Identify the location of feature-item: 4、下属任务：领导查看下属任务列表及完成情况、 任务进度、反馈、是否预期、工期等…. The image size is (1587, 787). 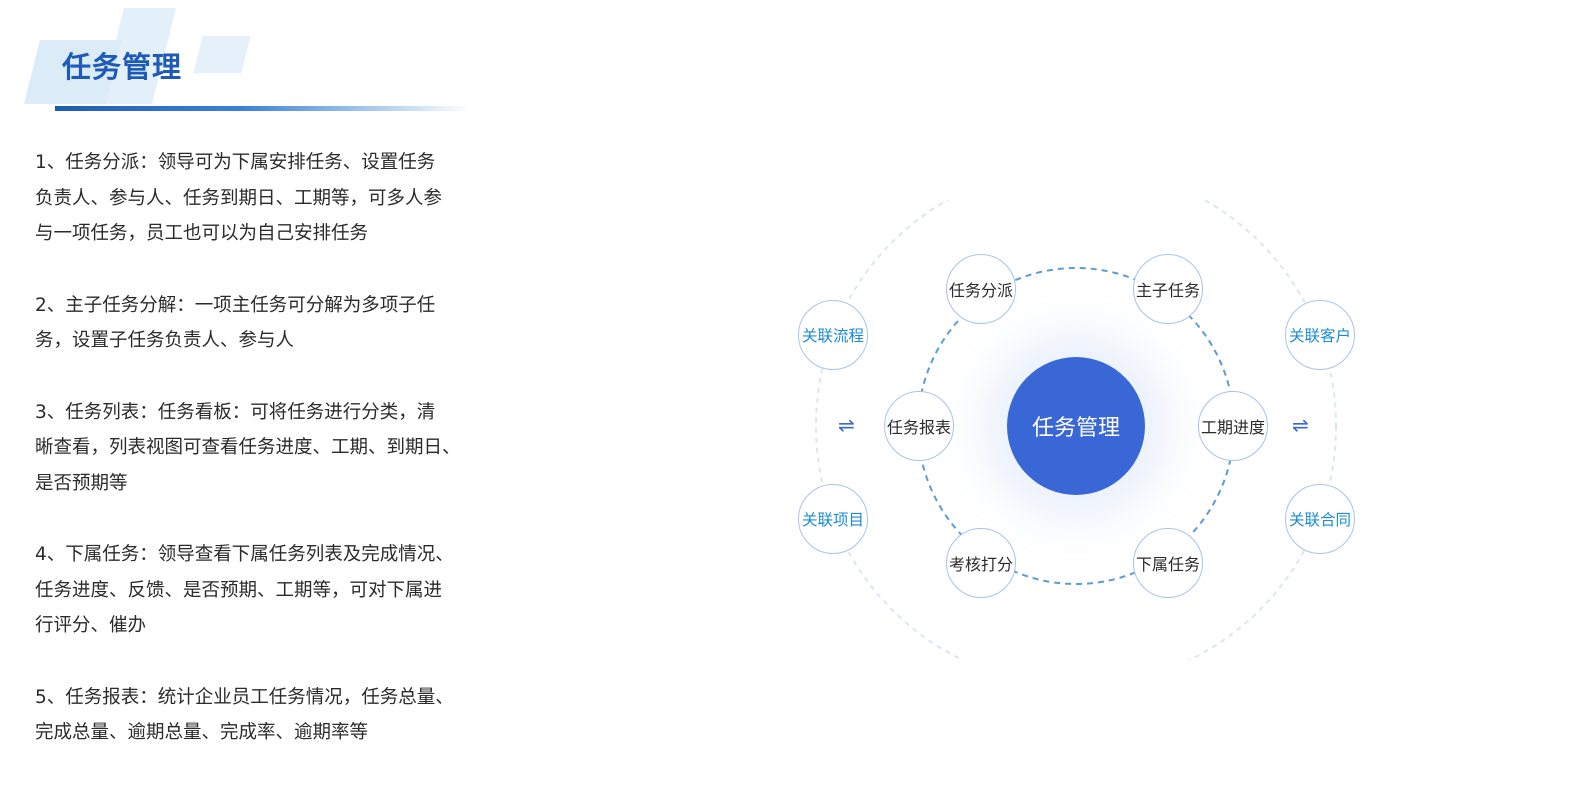
(244, 590).